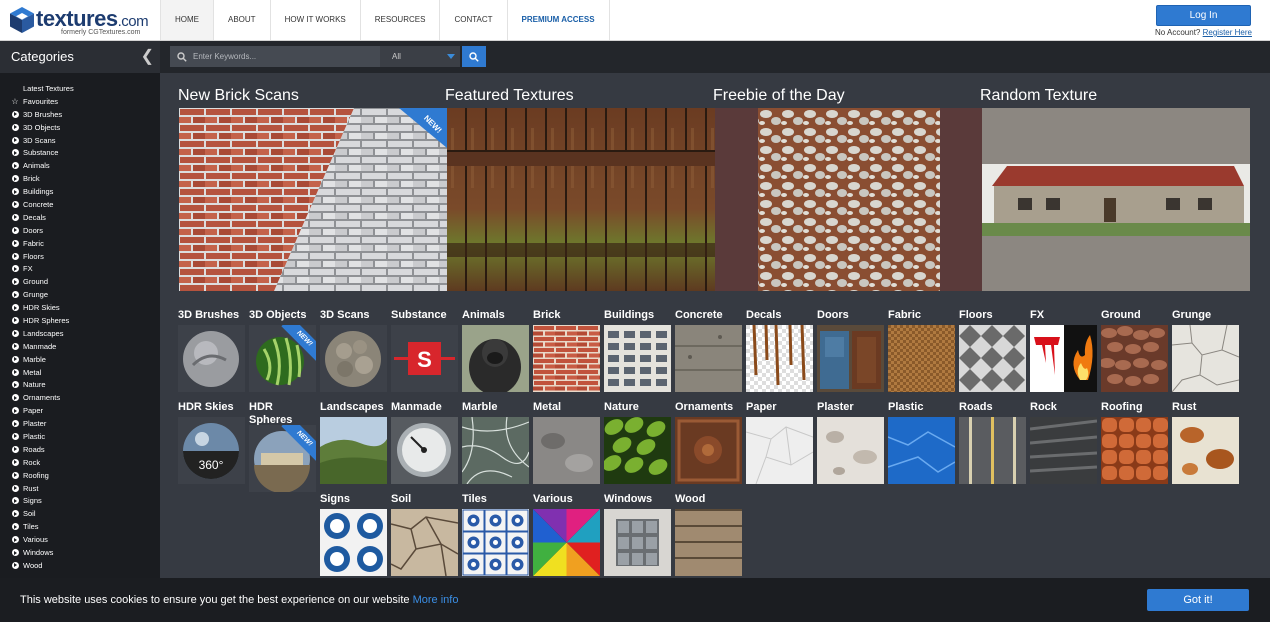 This screenshot has height=622, width=1270. I want to click on sidebar-item-nature: Nature, so click(42, 384).